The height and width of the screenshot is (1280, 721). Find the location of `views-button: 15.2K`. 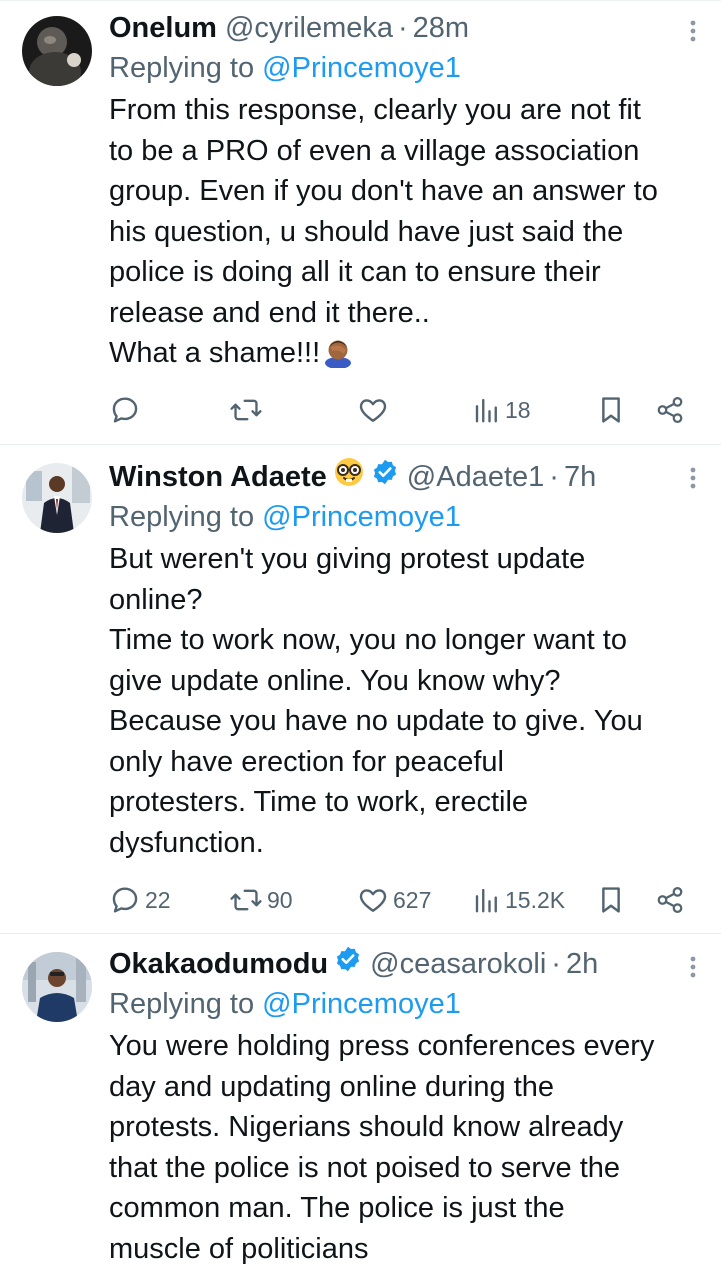

views-button: 15.2K is located at coordinates (519, 900).